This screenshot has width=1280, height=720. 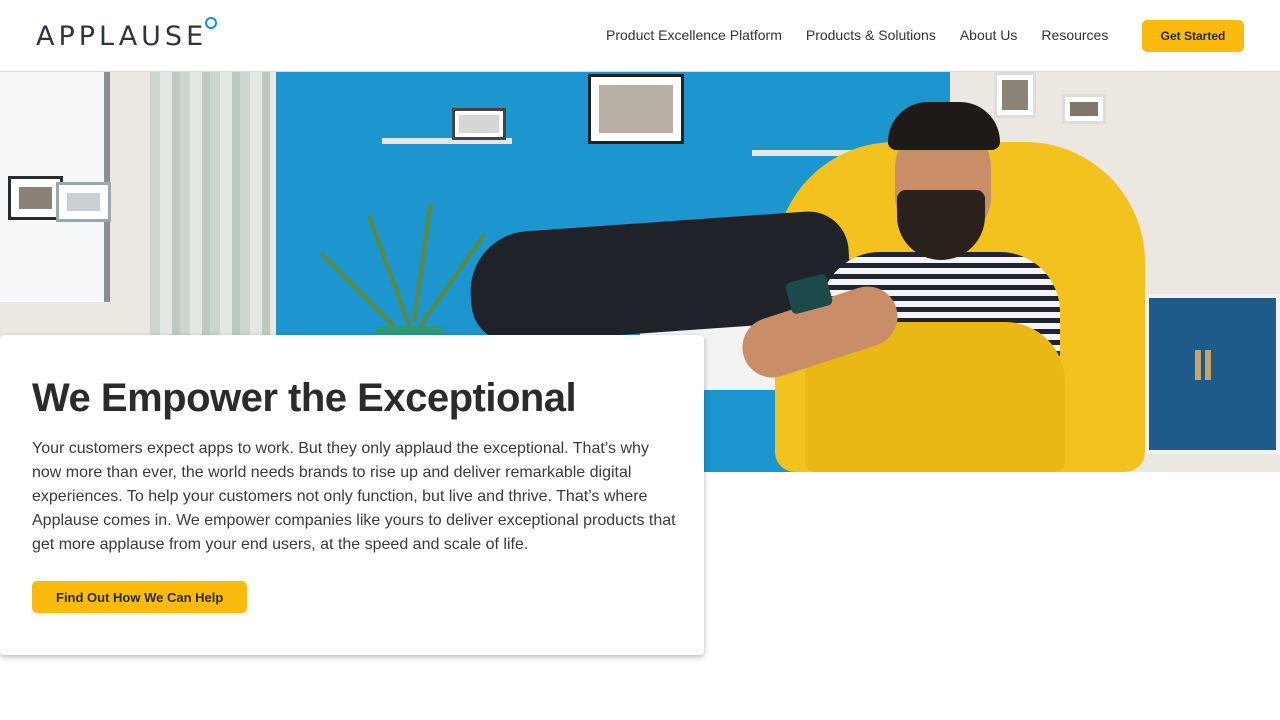 What do you see at coordinates (694, 35) in the screenshot?
I see `nav-product-excellence-platform: Product Excellence Platform` at bounding box center [694, 35].